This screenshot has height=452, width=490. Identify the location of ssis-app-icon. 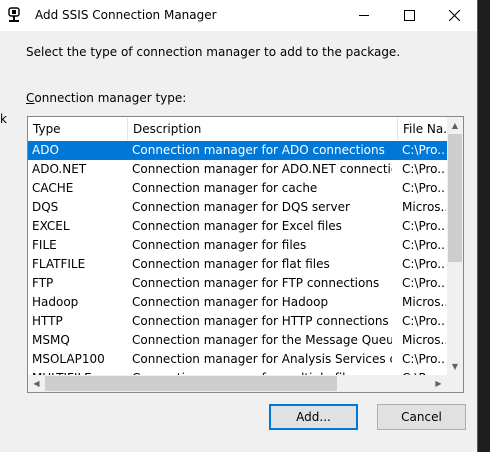
(14, 15).